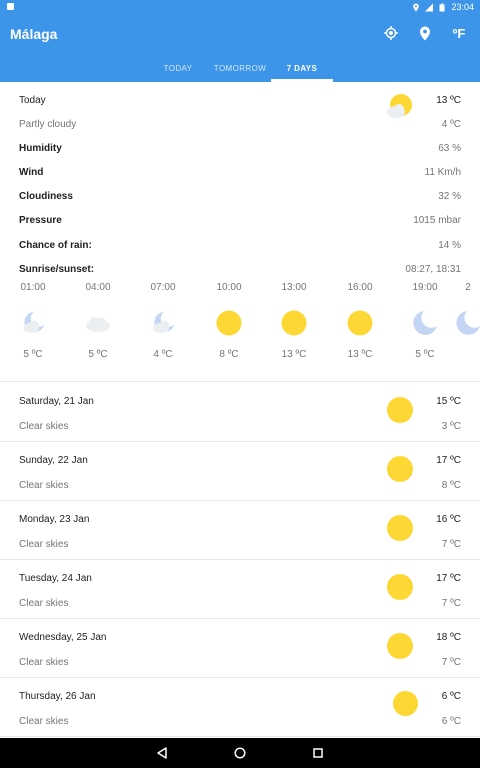 This screenshot has height=768, width=480. Describe the element at coordinates (240, 471) in the screenshot. I see `day-row: Sunday, 22 Jan Clear skies 17 ºC 8 ºC` at that location.